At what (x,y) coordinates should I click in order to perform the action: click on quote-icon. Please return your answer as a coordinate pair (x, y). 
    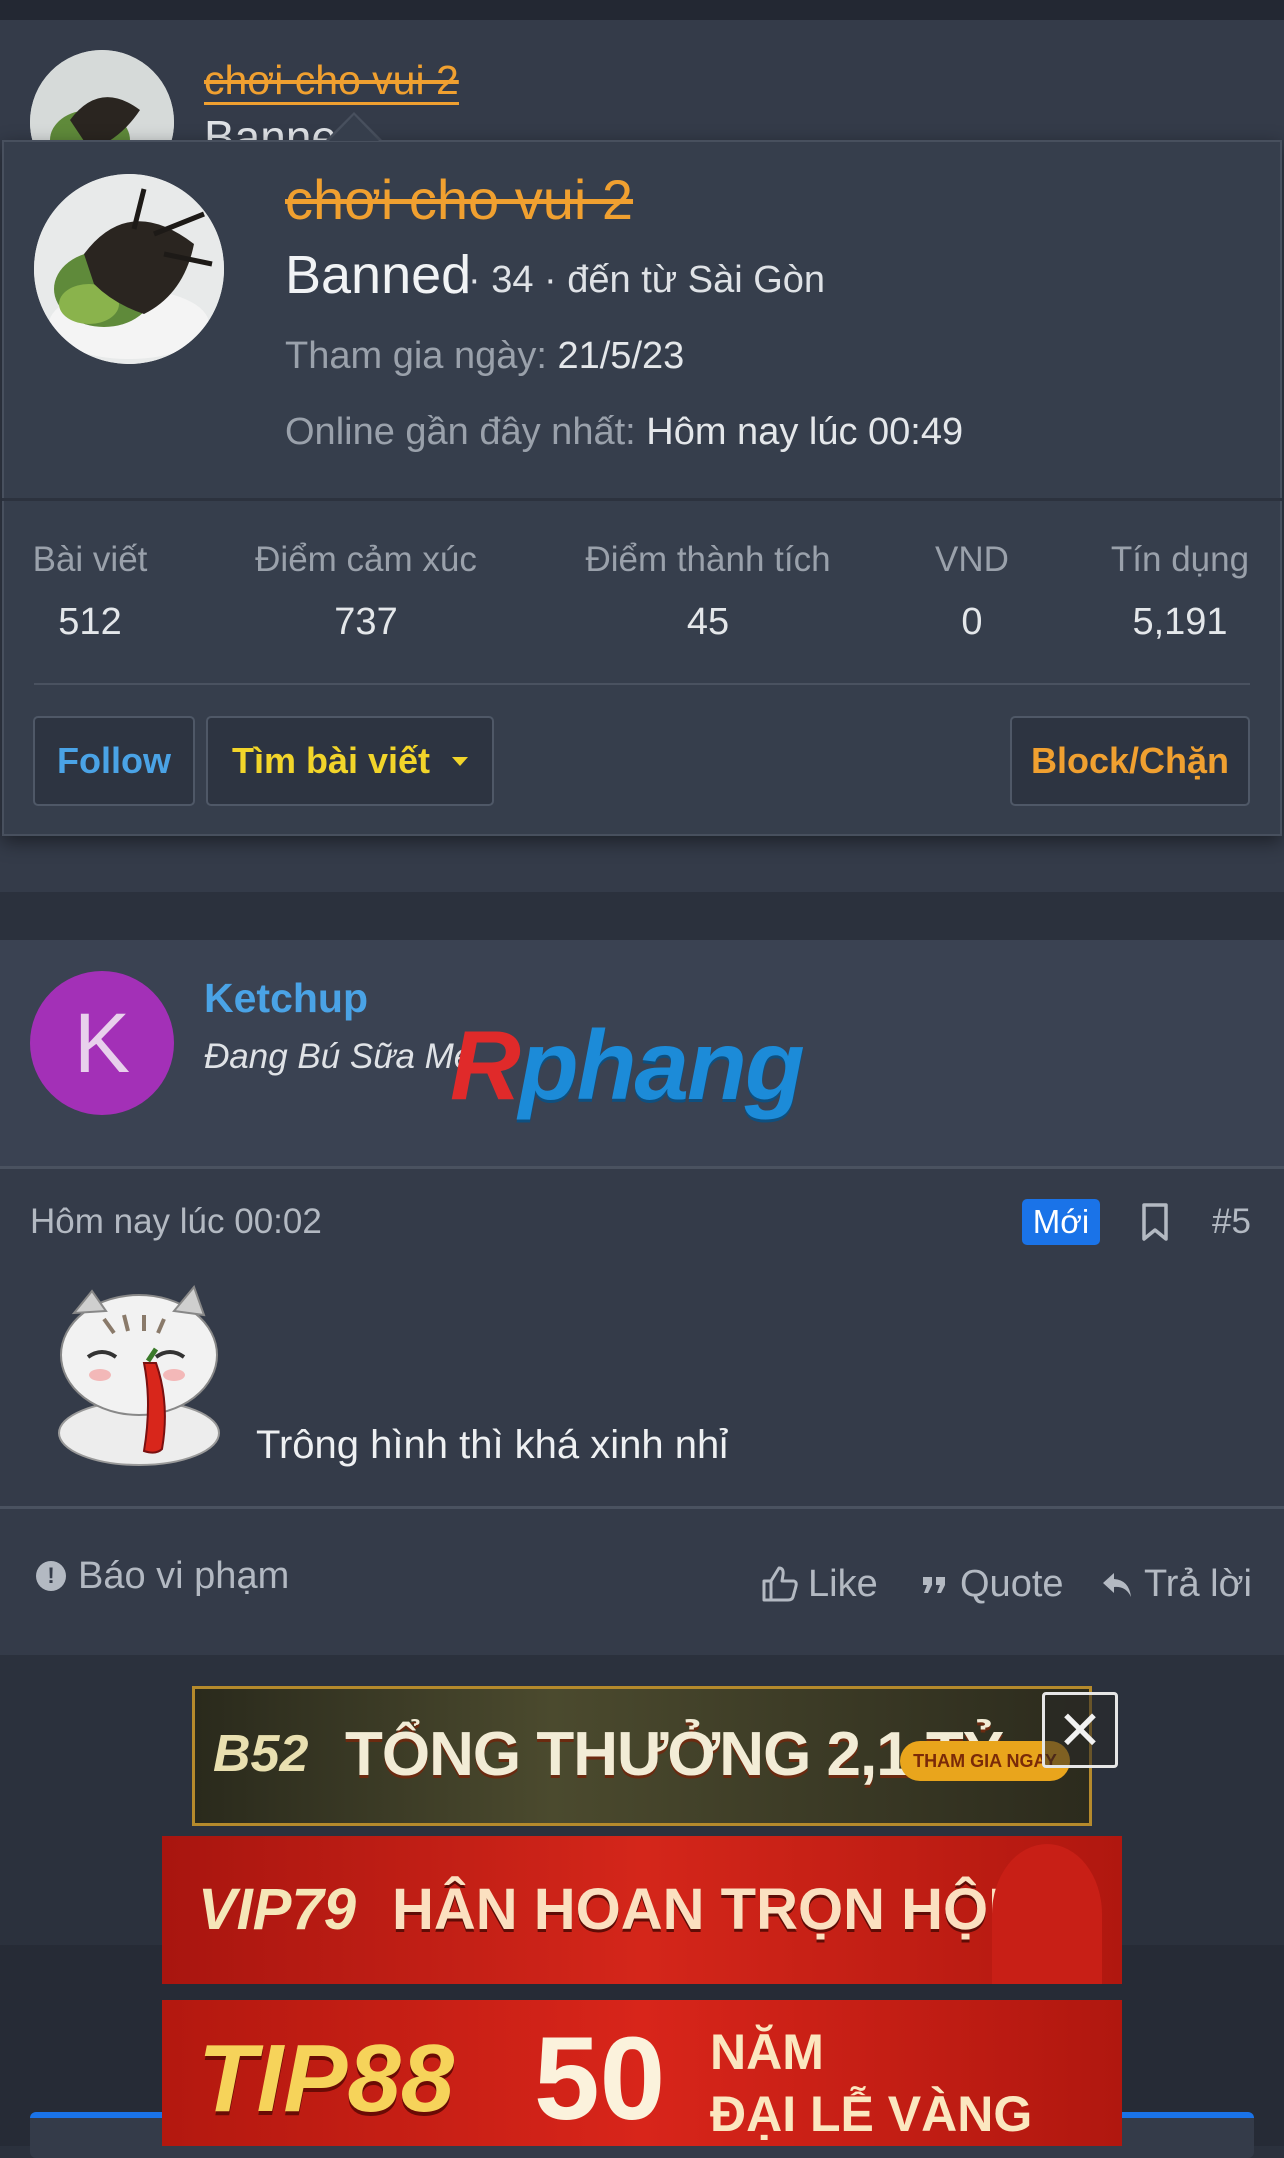
    Looking at the image, I should click on (934, 1585).